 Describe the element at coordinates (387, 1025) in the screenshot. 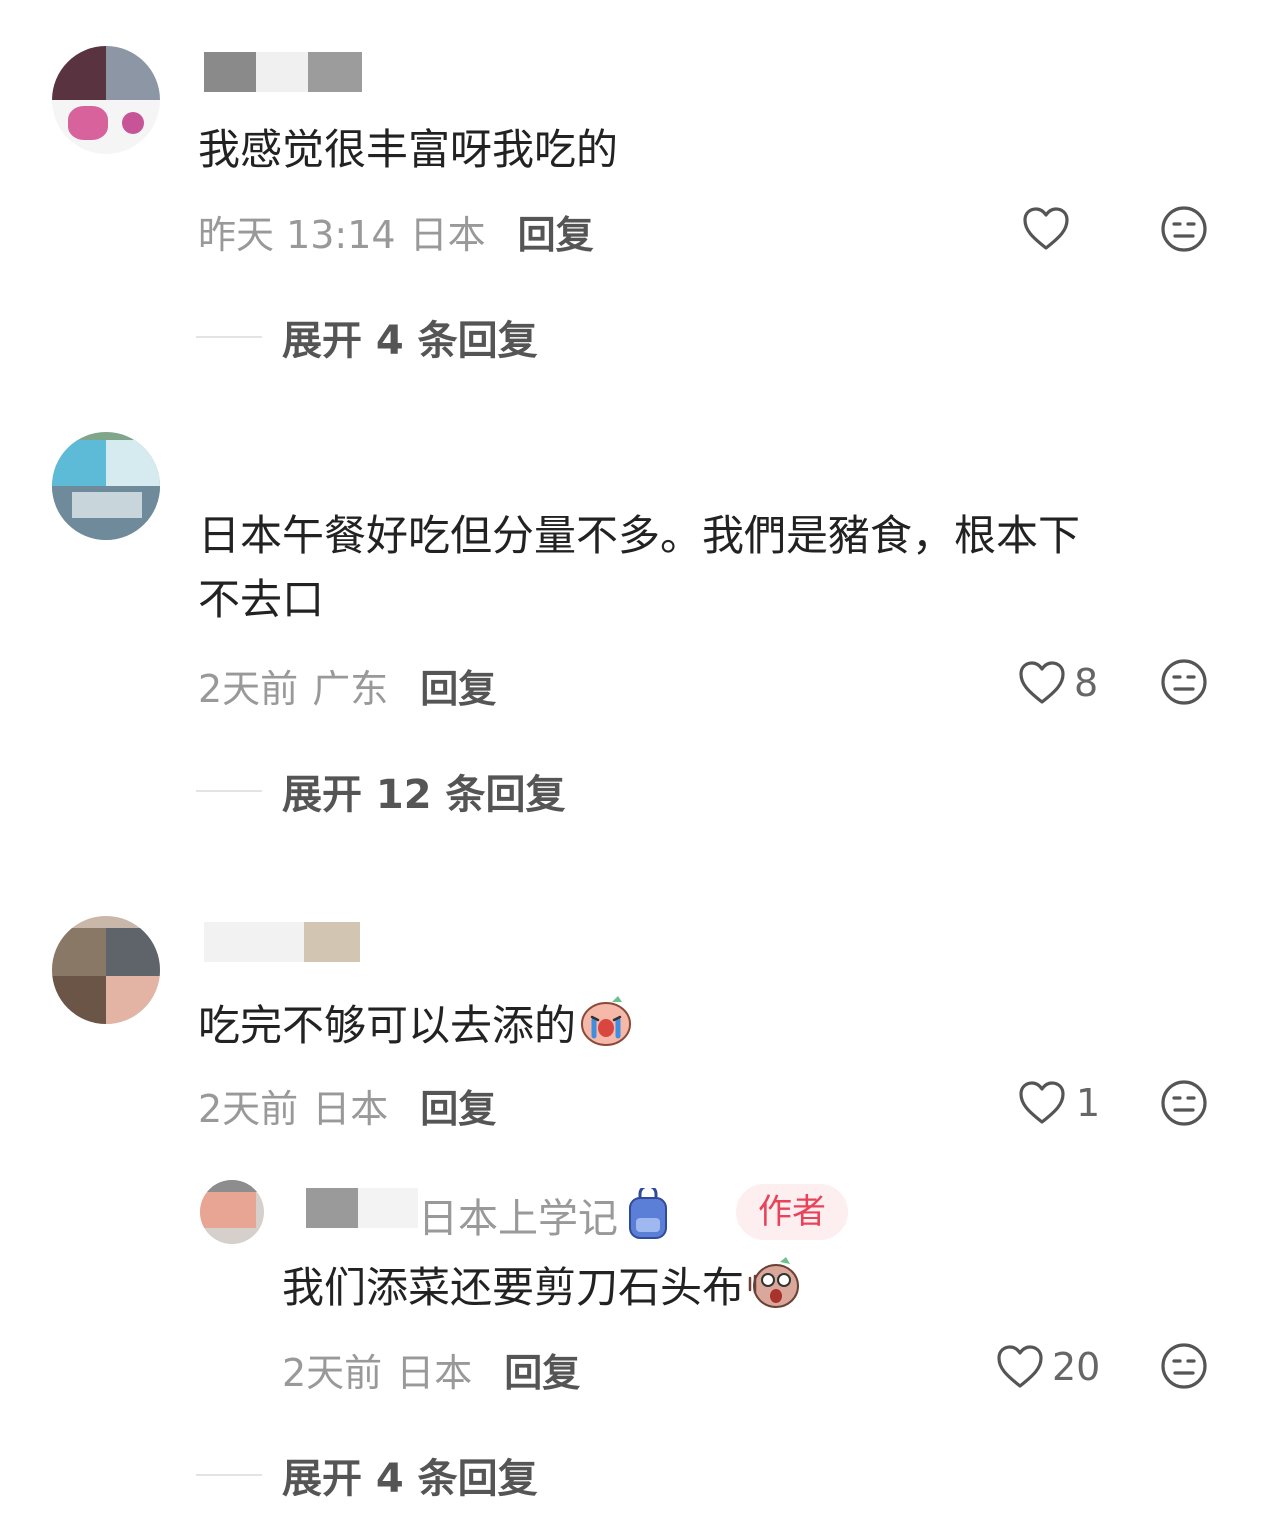

I see `comment-text-body: 吃完不够可以去添的` at that location.